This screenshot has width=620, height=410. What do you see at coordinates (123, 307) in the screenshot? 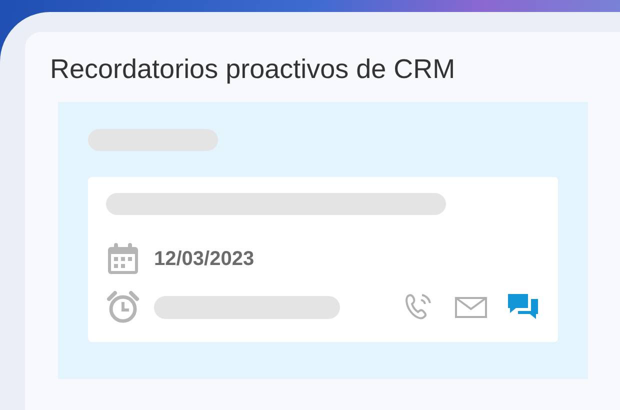
I see `alarm-clock-icon` at bounding box center [123, 307].